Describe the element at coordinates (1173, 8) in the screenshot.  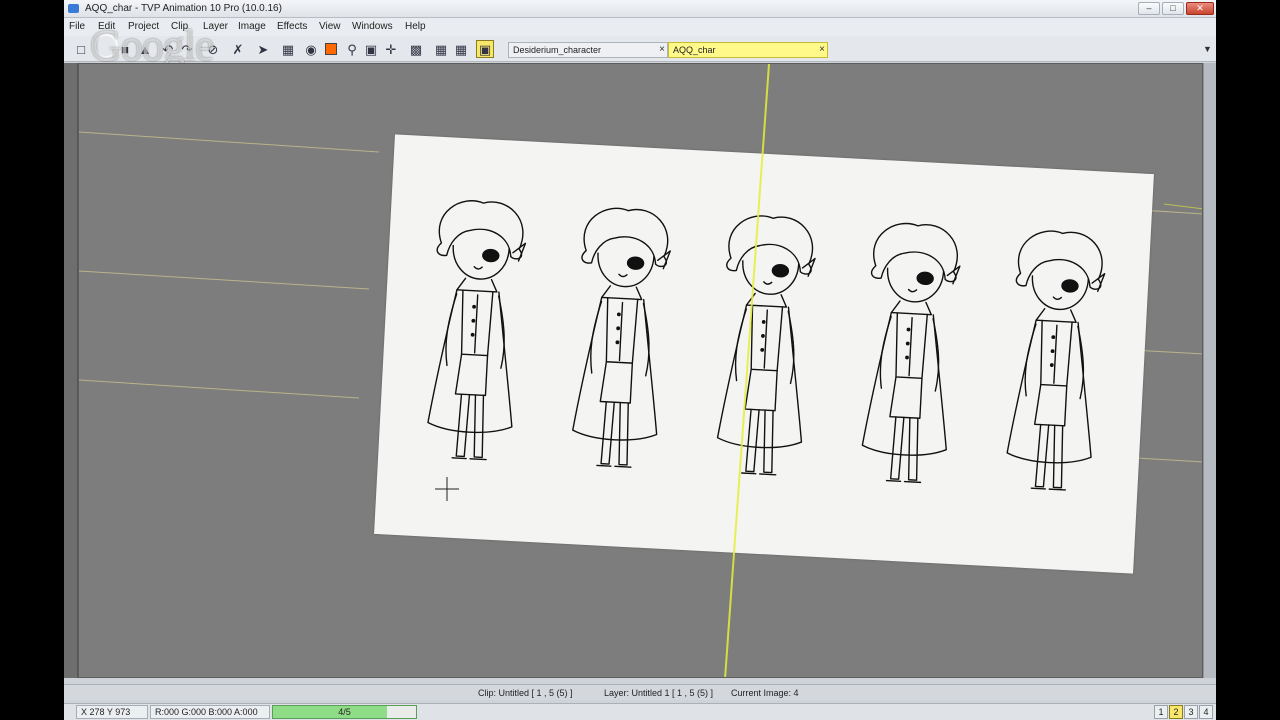
I see `maximize-button: □` at that location.